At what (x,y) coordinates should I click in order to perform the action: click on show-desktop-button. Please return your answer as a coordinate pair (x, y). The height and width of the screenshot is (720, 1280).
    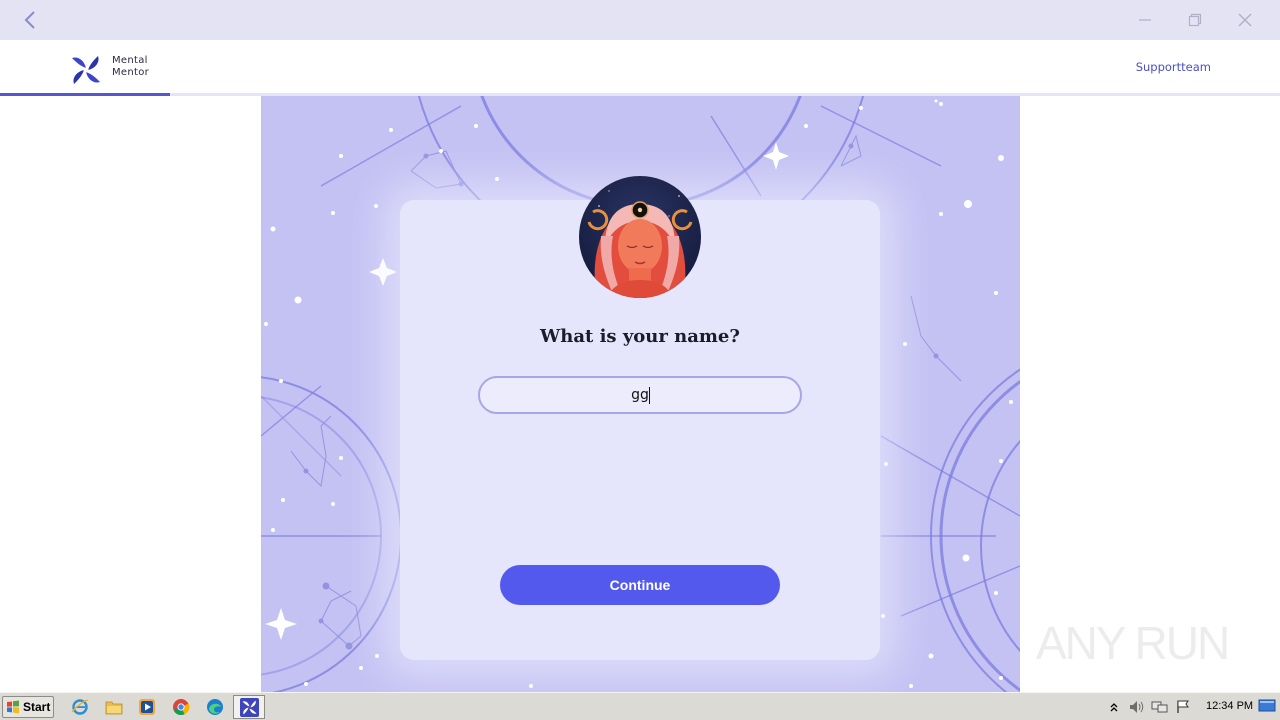
    Looking at the image, I should click on (1267, 706).